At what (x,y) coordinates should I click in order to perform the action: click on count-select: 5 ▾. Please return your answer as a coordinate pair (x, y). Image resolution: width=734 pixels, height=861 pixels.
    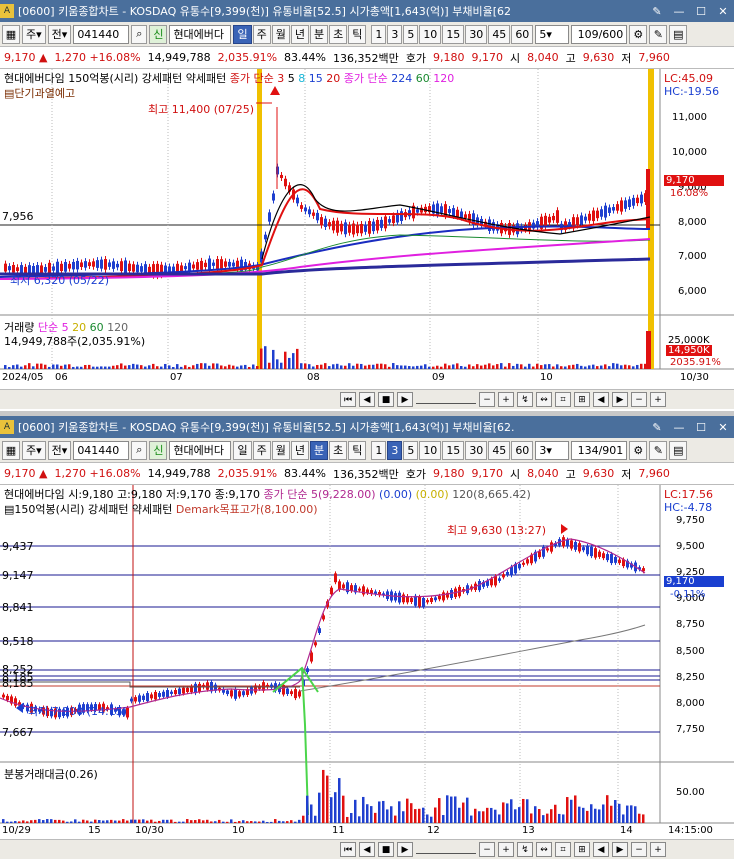
    Looking at the image, I should click on (552, 34).